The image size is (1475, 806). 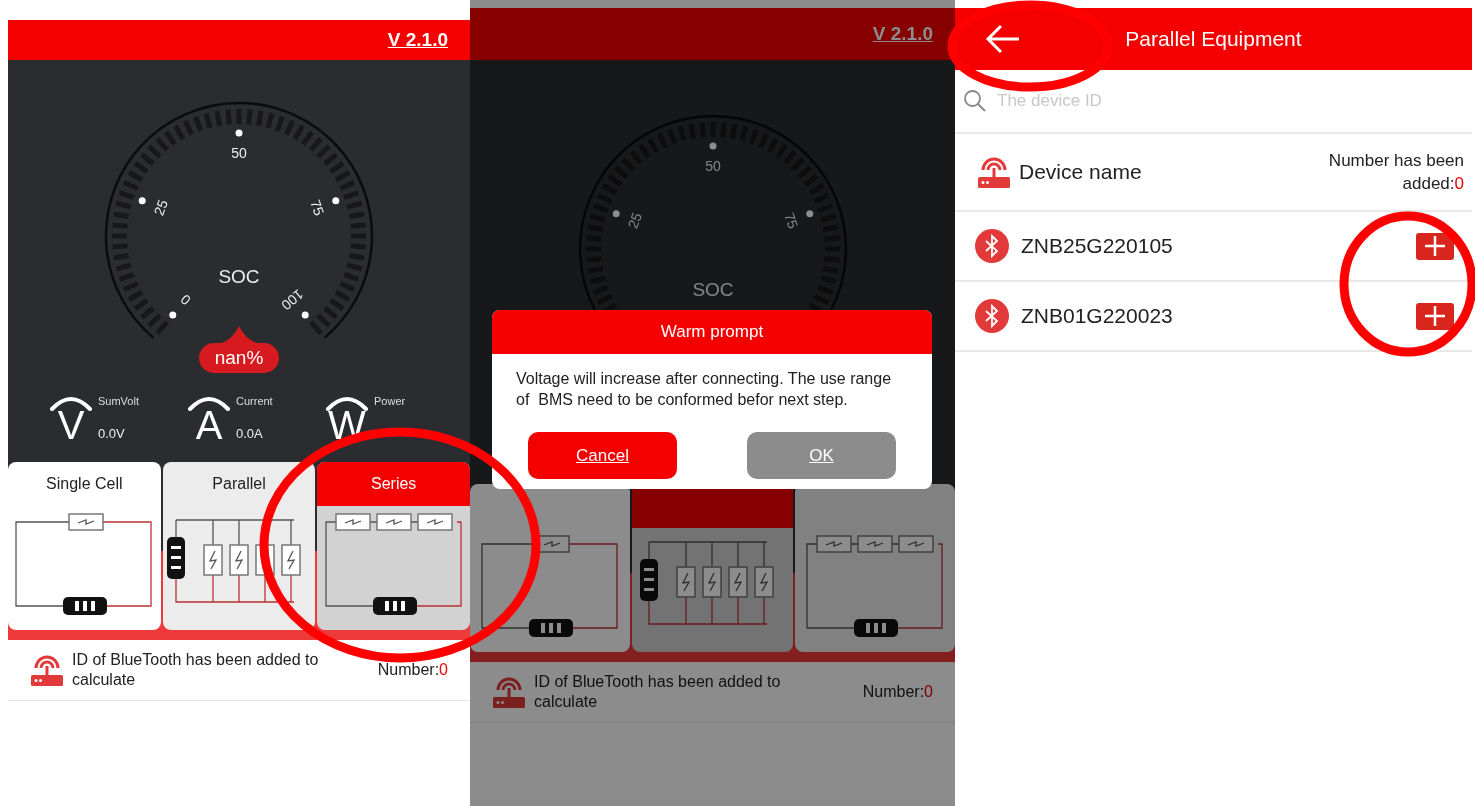 What do you see at coordinates (185, 300) in the screenshot?
I see `gauge-tick-label: 0` at bounding box center [185, 300].